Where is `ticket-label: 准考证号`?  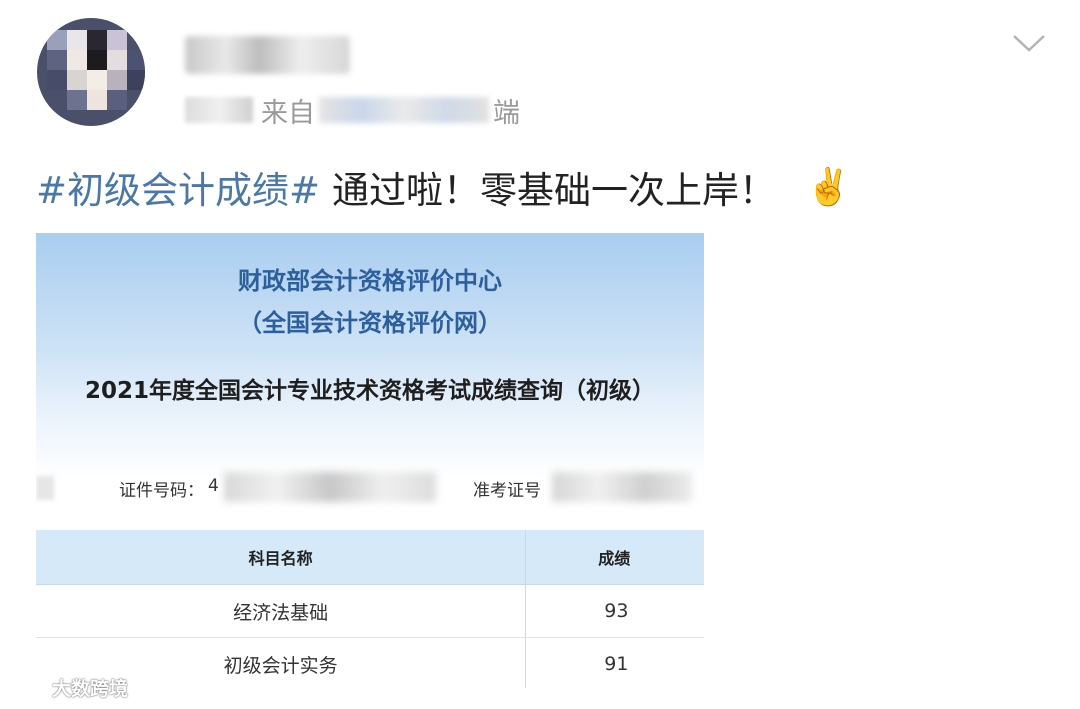
ticket-label: 准考证号 is located at coordinates (507, 491).